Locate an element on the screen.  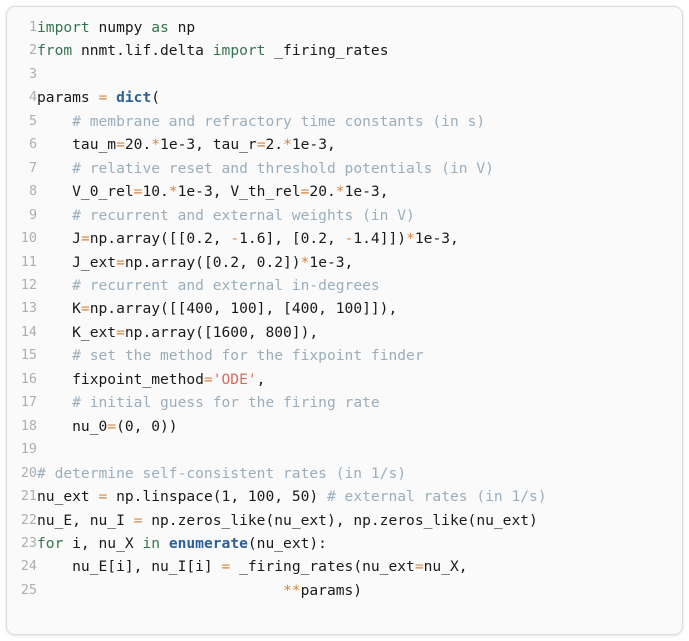
code-line: 14 K_ext=np.array([1600, 800]), is located at coordinates (344, 332).